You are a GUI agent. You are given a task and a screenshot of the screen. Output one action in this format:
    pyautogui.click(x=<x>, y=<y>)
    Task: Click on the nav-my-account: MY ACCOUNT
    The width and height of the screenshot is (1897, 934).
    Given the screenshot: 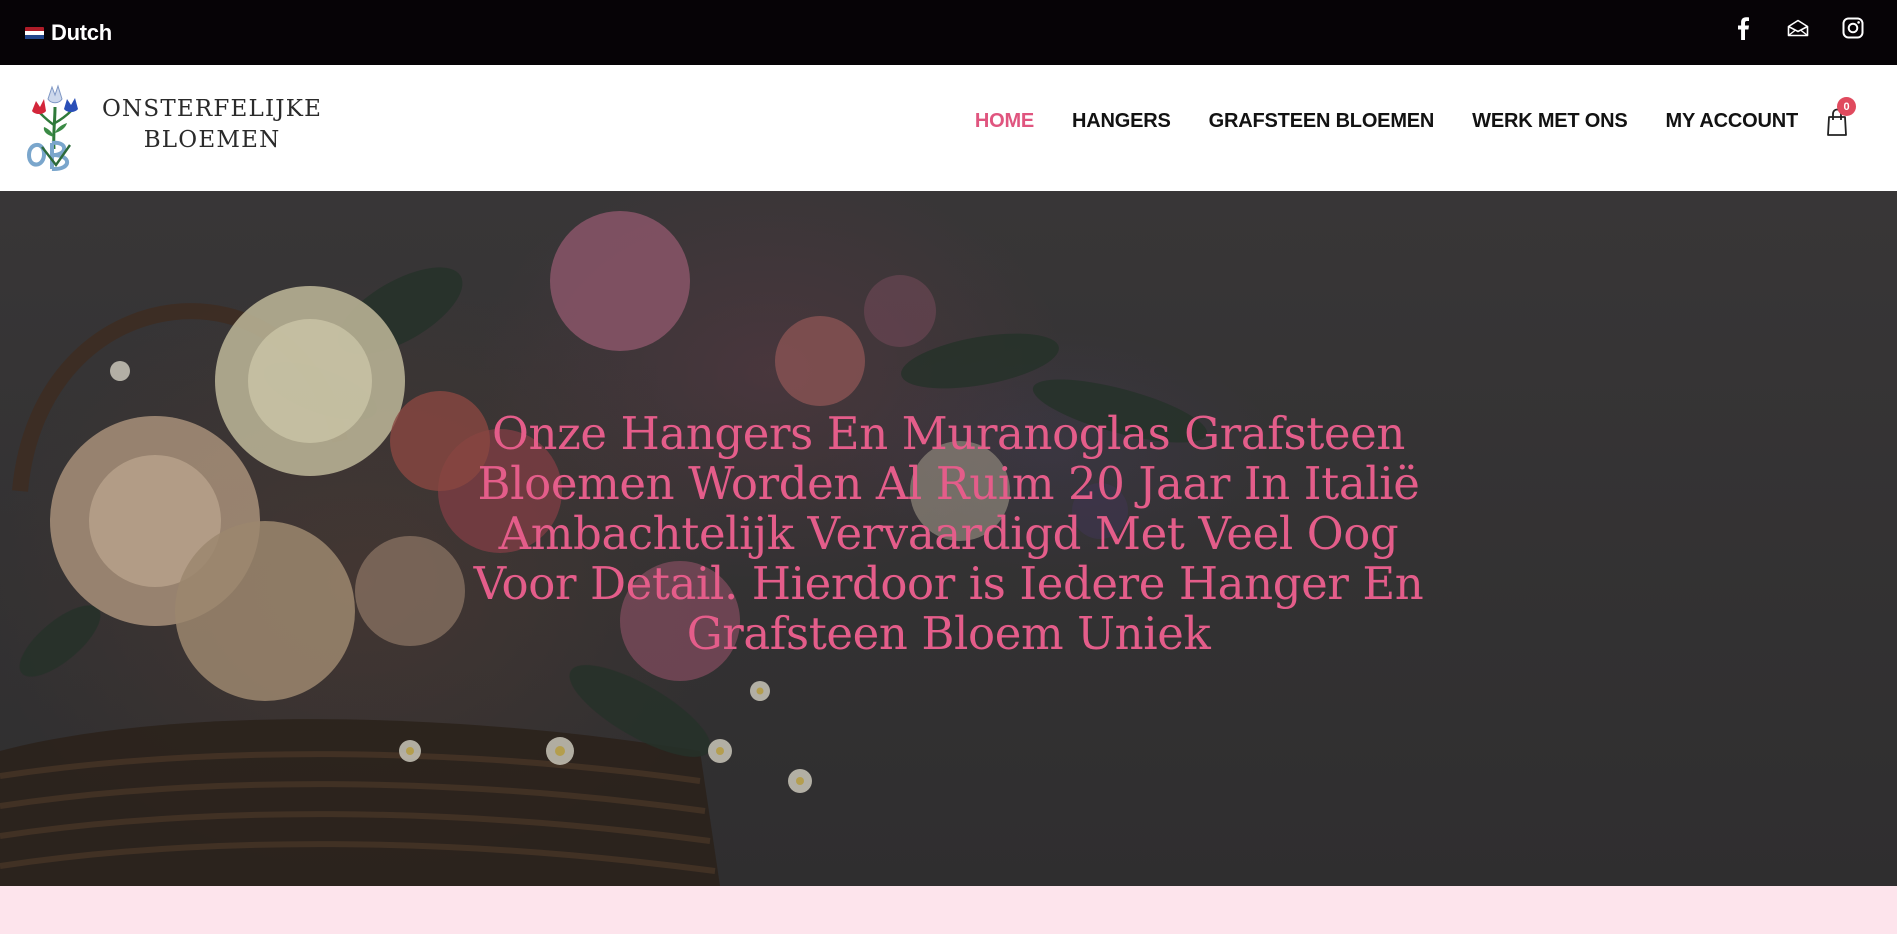 What is the action you would take?
    pyautogui.click(x=1732, y=121)
    